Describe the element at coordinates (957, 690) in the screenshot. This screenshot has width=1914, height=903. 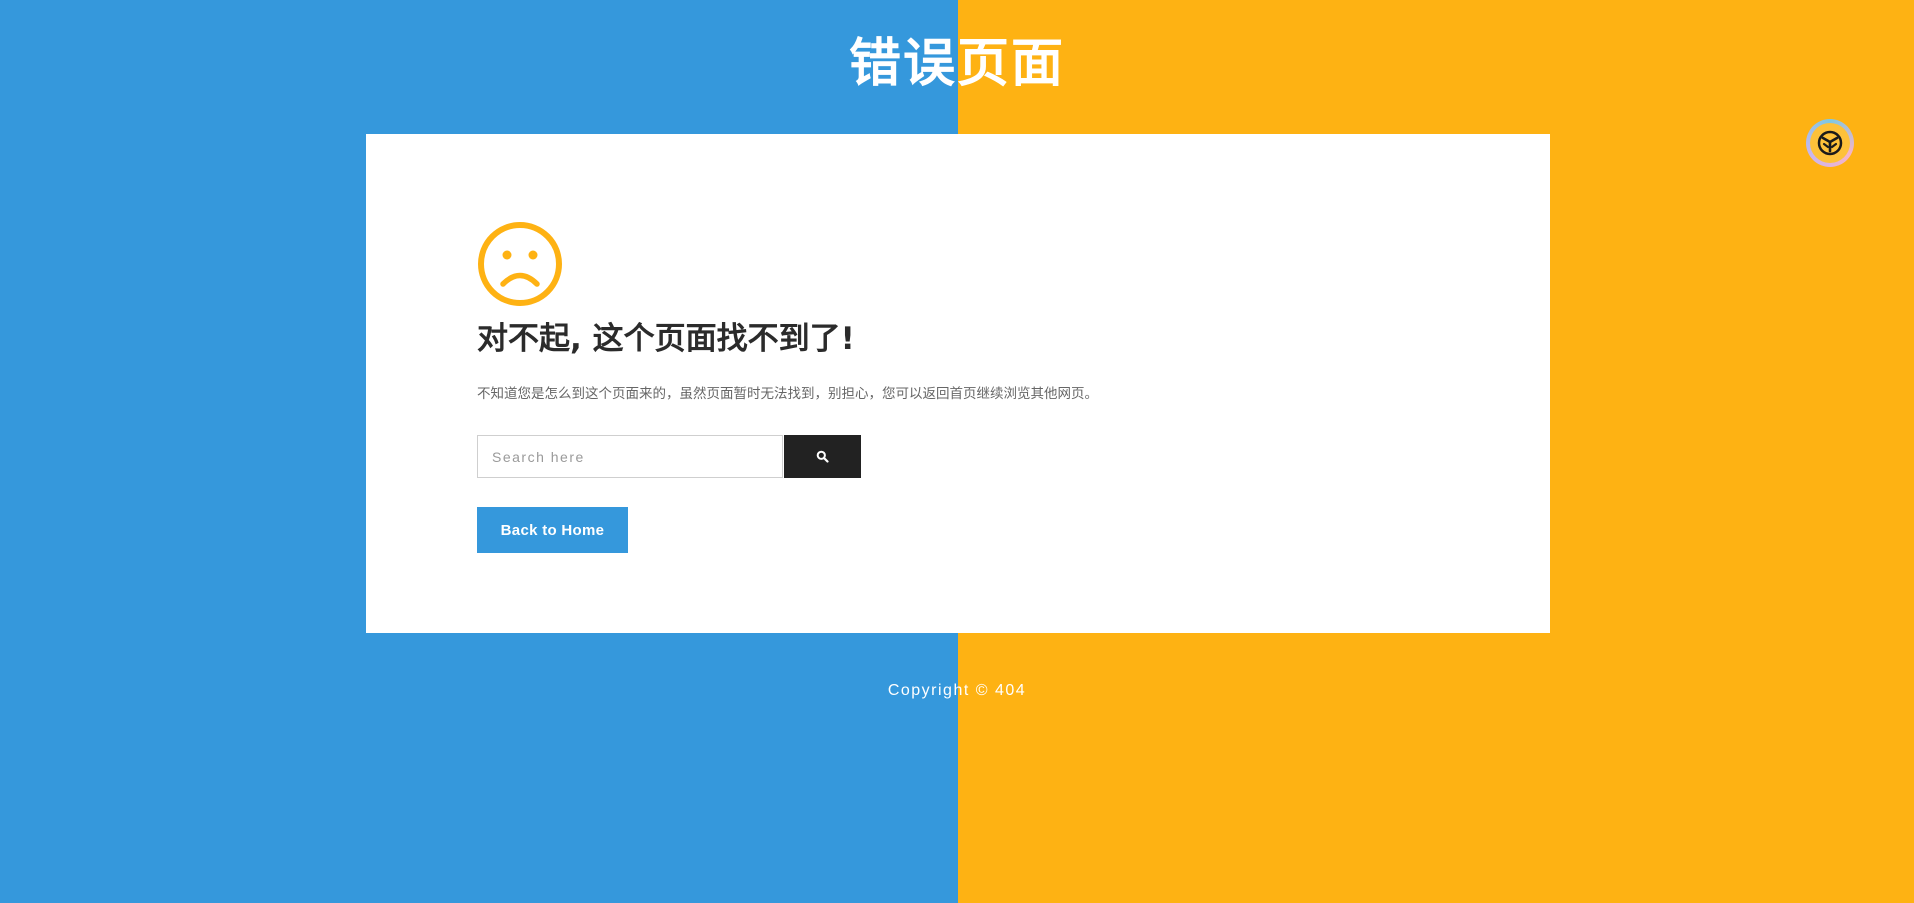
I see `copyright-text: Copyright © 404` at that location.